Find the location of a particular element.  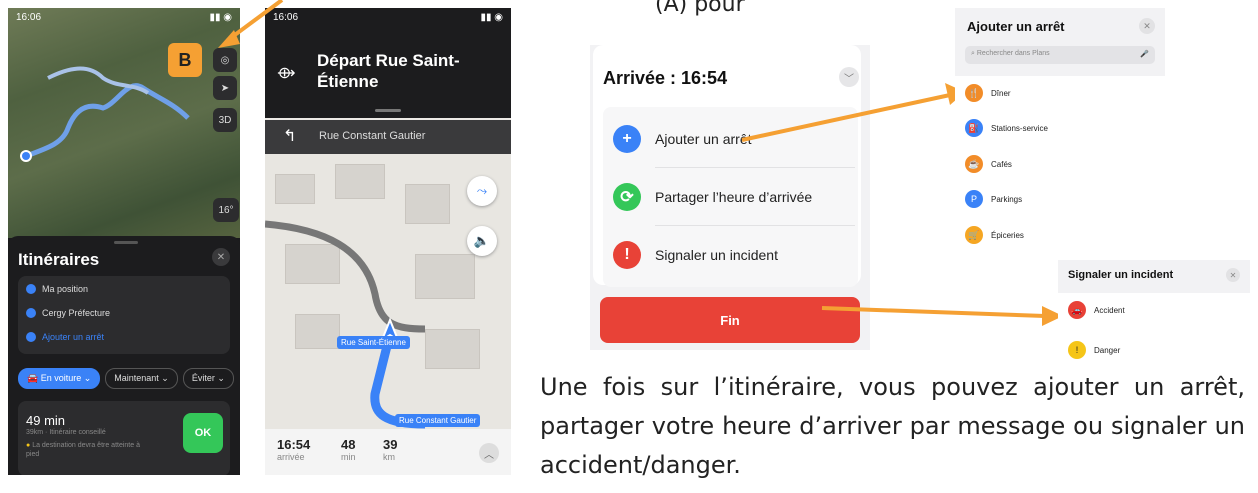

arrival-unit: arrivée is located at coordinates (291, 457).